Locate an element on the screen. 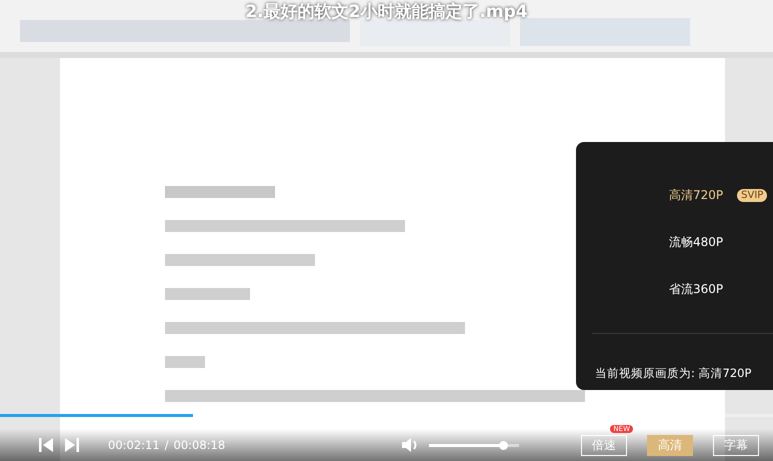 The image size is (773, 461). duration: 00:08:18 is located at coordinates (200, 445).